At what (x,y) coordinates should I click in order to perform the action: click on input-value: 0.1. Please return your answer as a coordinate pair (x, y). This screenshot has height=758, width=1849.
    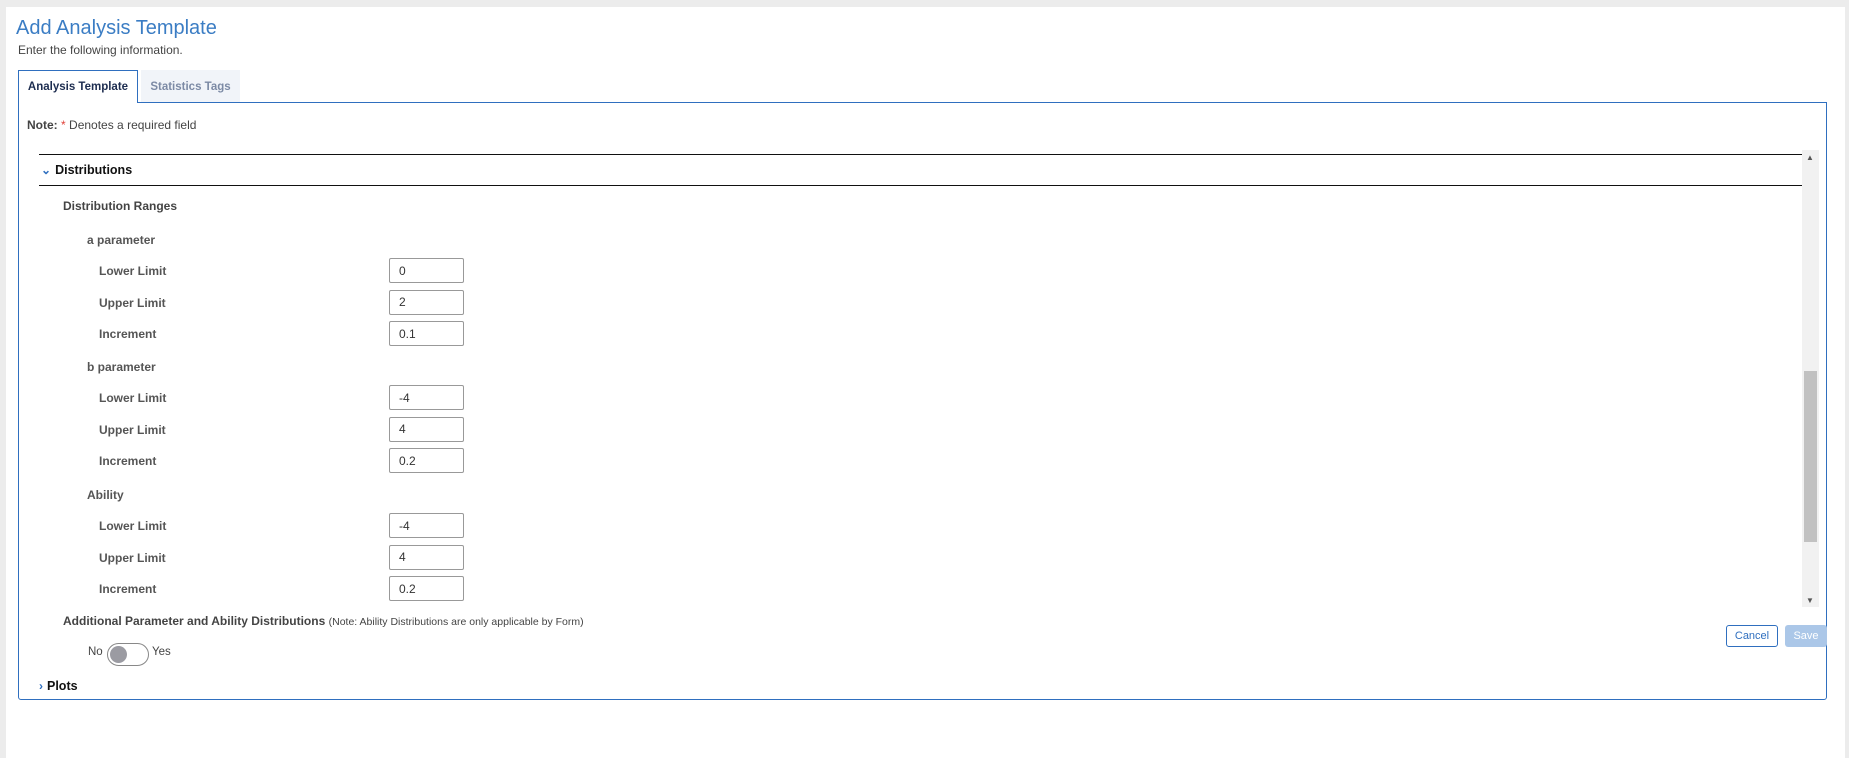
    Looking at the image, I should click on (407, 333).